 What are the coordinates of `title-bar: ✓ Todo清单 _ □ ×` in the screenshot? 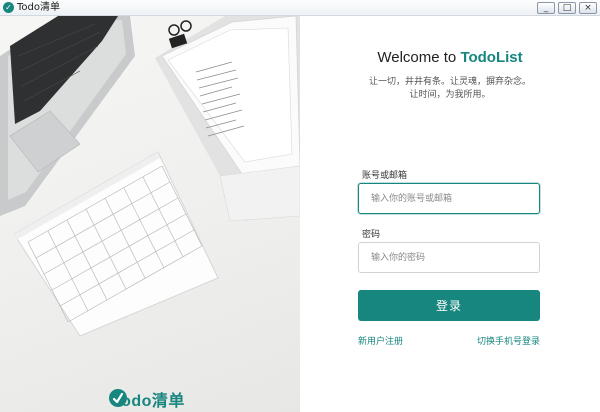 It's located at (300, 8).